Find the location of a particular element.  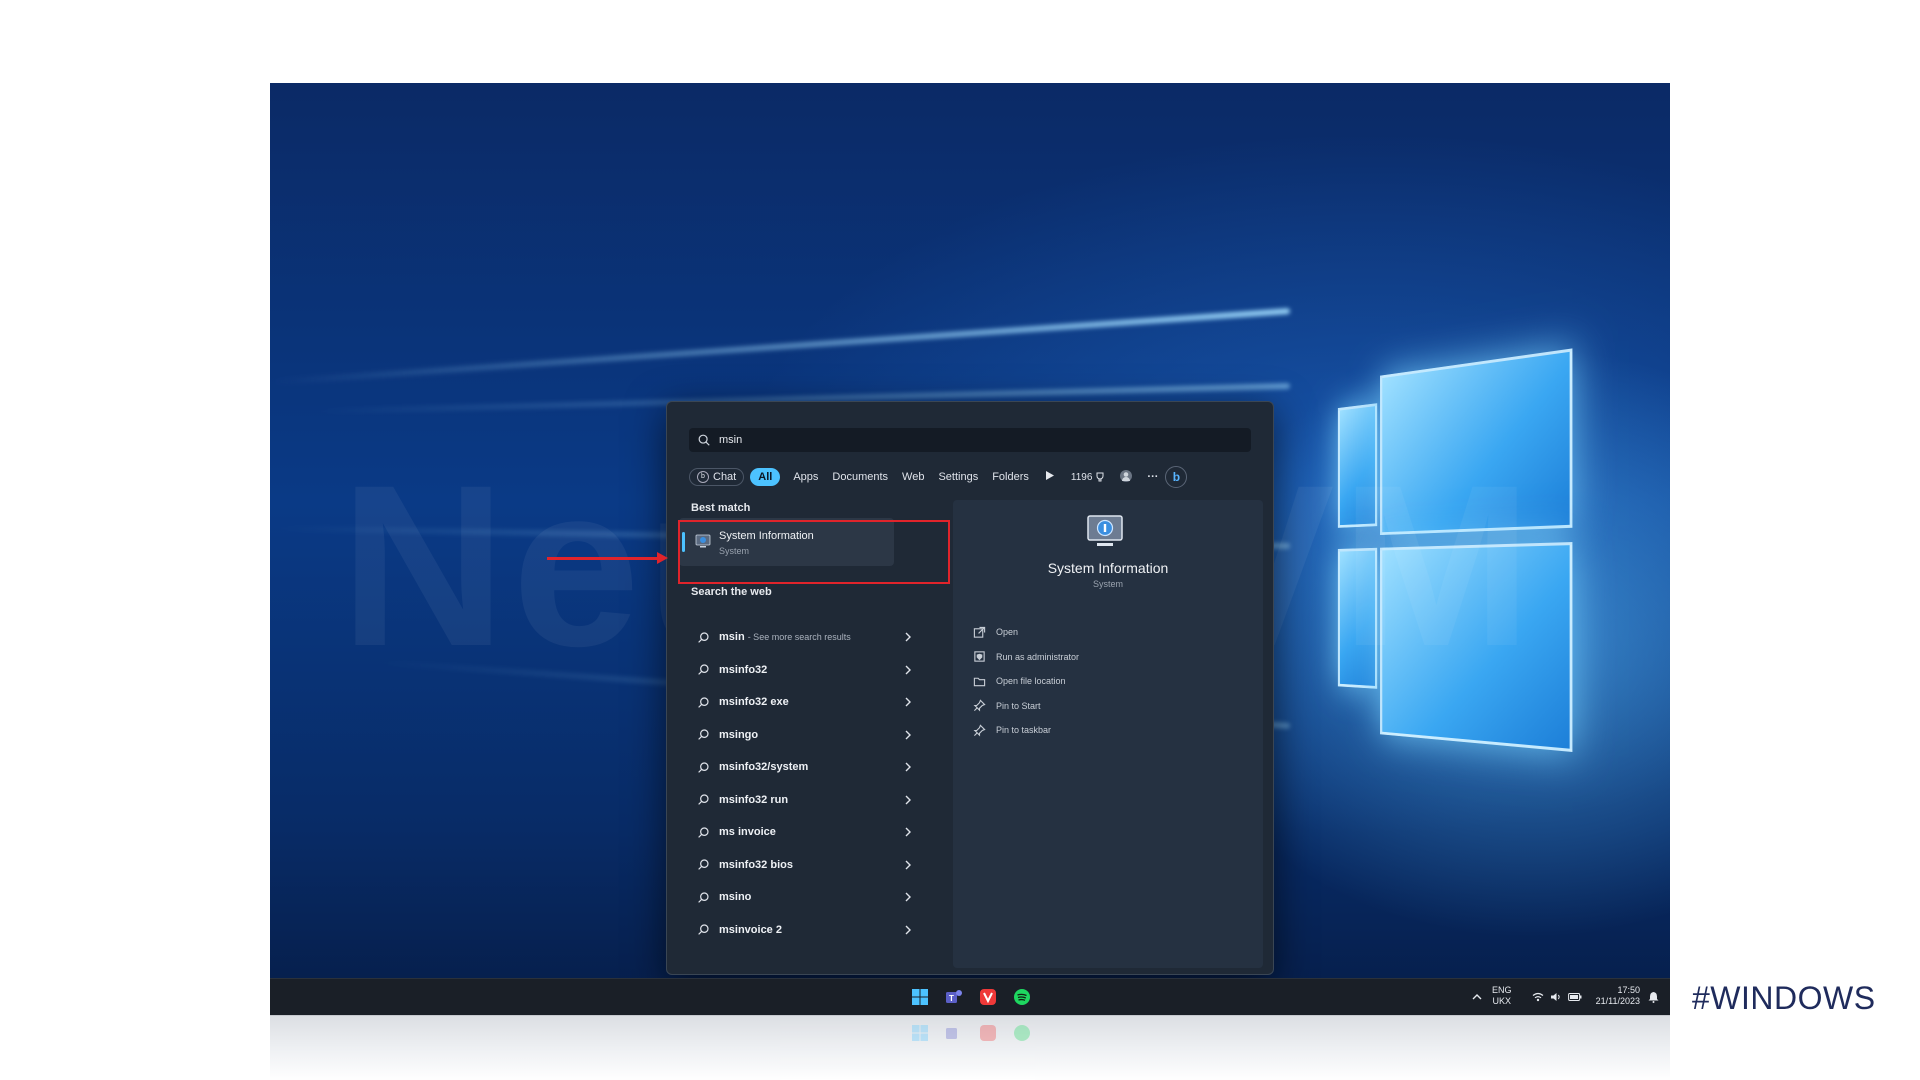

filter-web: Web is located at coordinates (913, 477).